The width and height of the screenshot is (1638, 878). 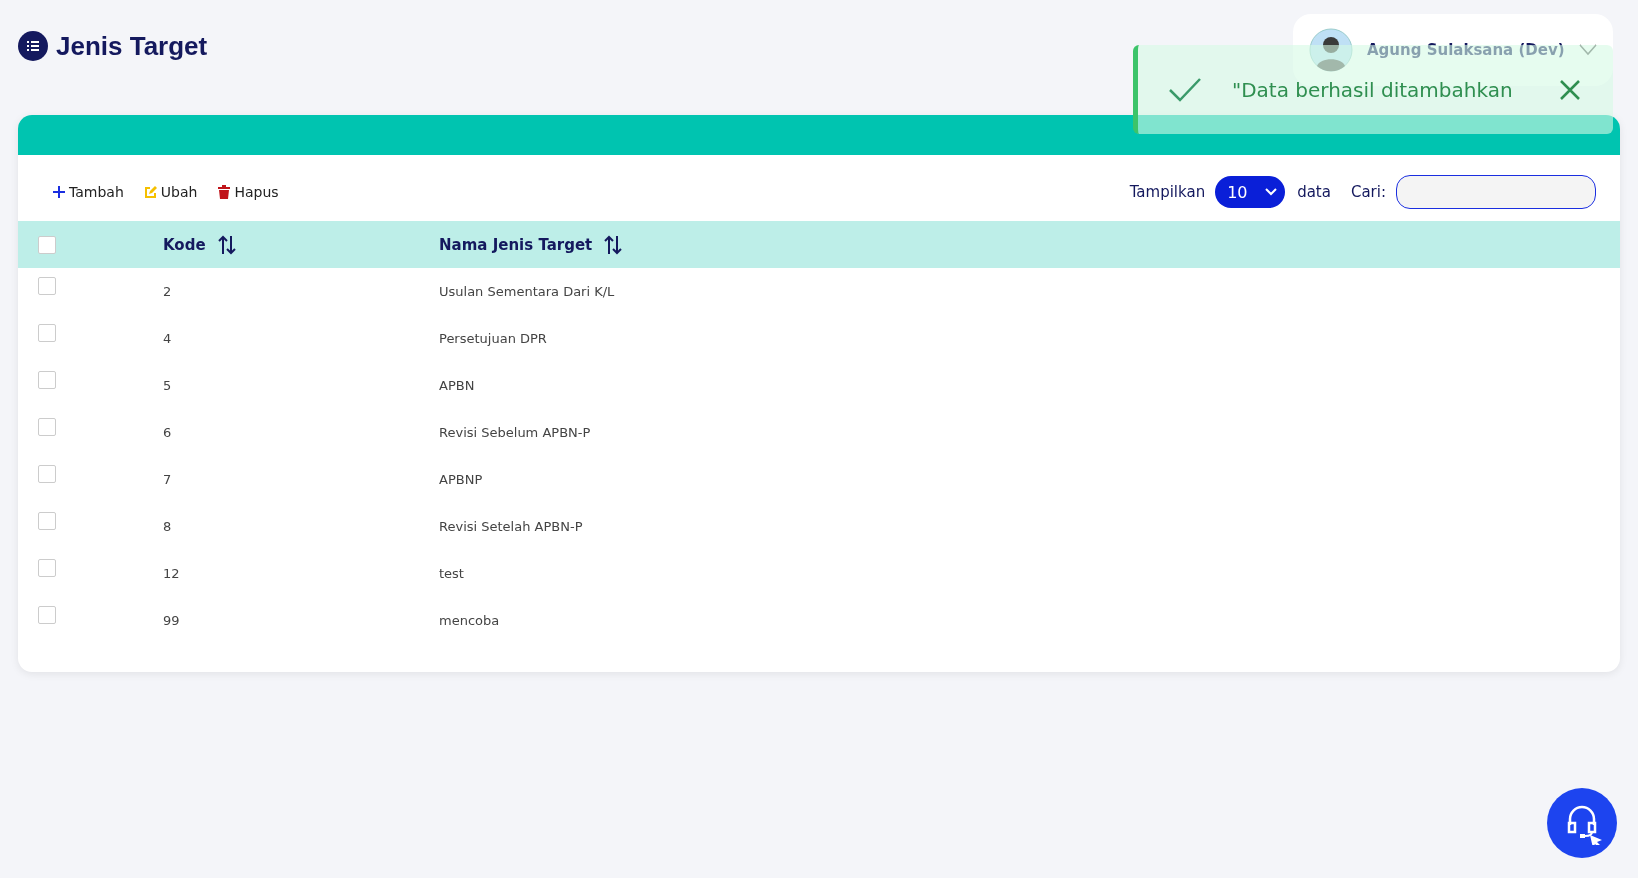 What do you see at coordinates (1167, 192) in the screenshot?
I see `page-size-label: Tampilkan` at bounding box center [1167, 192].